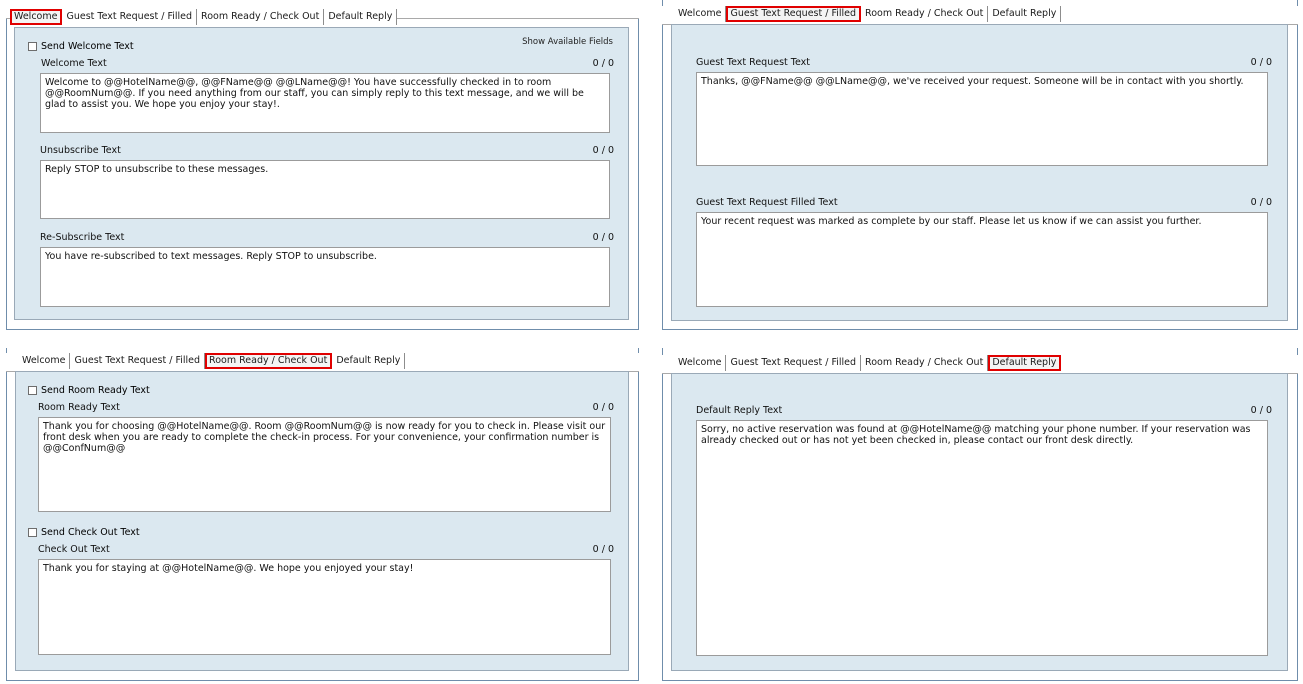  What do you see at coordinates (603, 407) in the screenshot?
I see `room-ready-text-count: 0 / 0` at bounding box center [603, 407].